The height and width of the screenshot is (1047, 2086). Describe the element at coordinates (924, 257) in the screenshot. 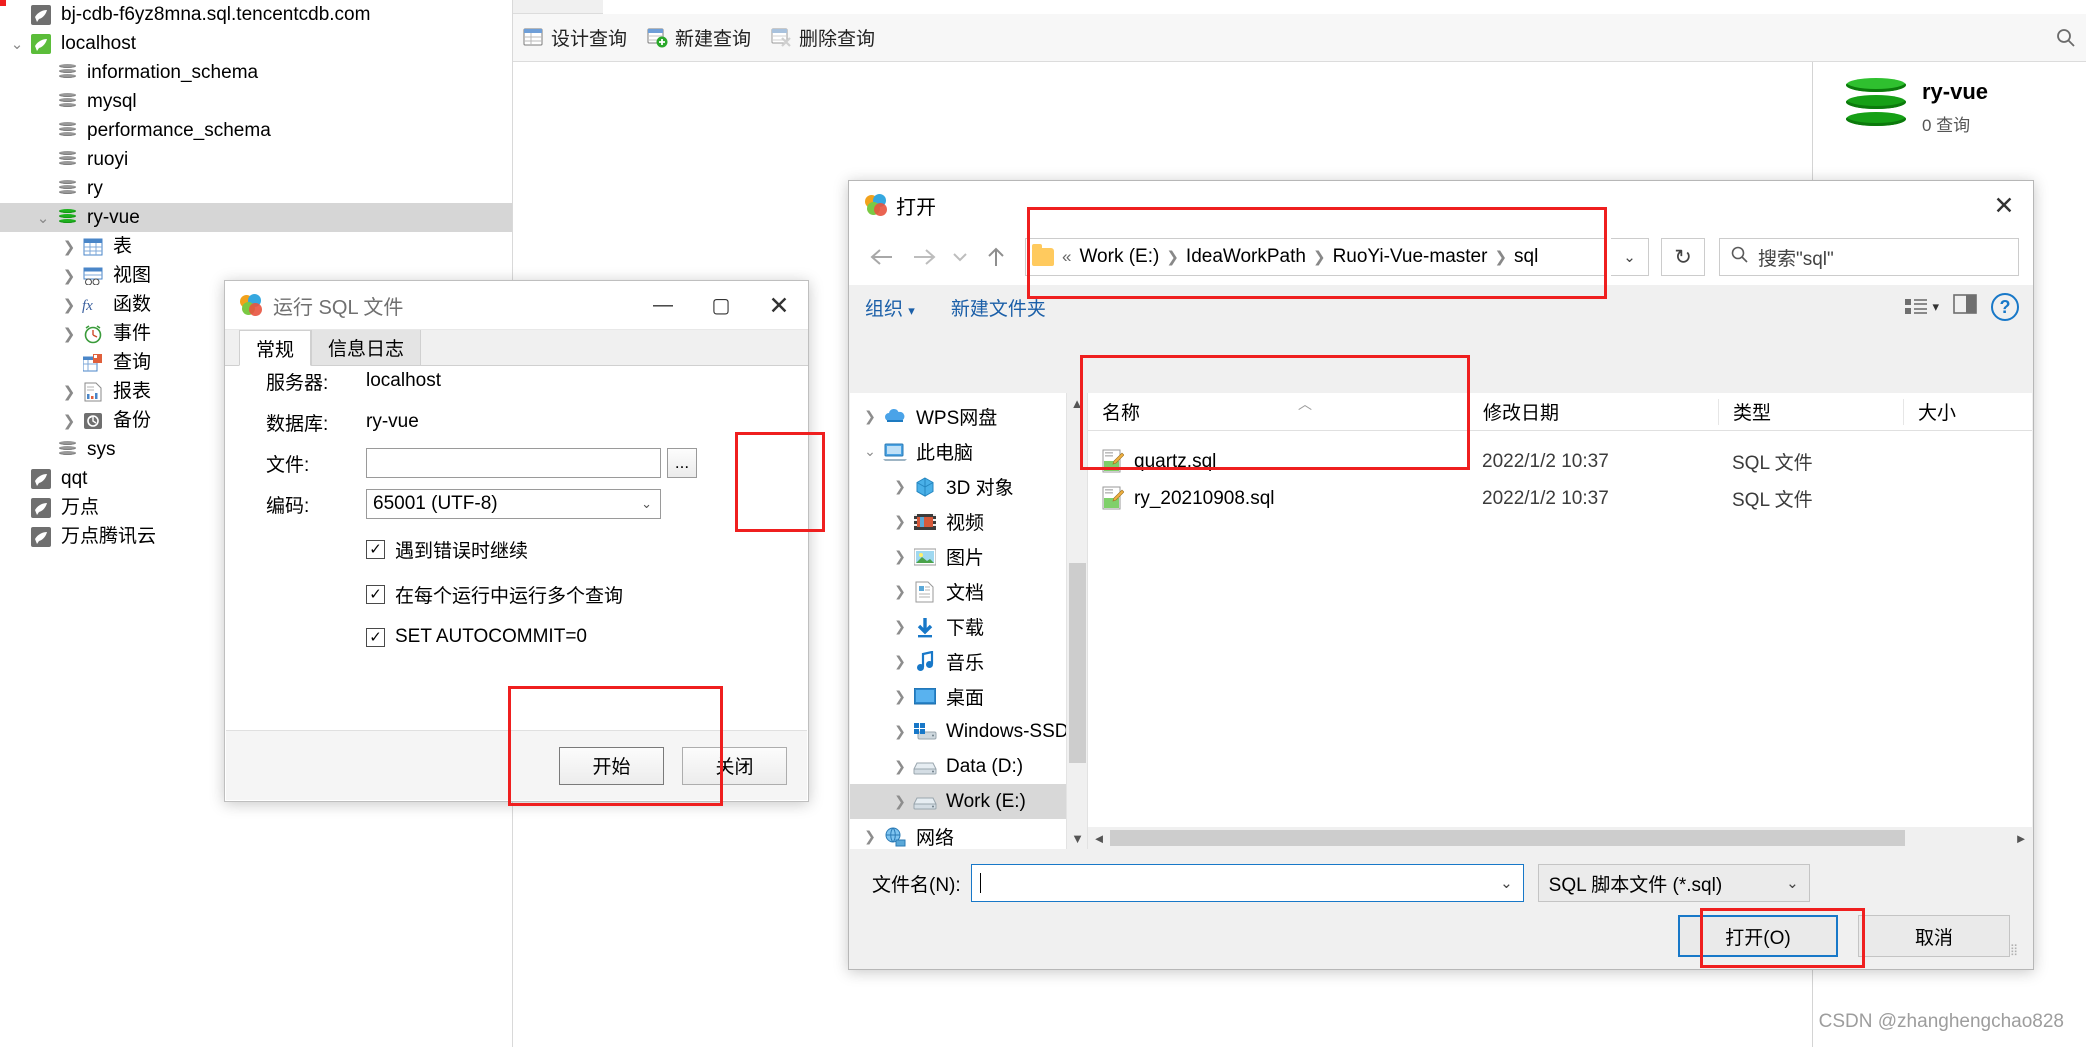

I see `forward-button` at that location.